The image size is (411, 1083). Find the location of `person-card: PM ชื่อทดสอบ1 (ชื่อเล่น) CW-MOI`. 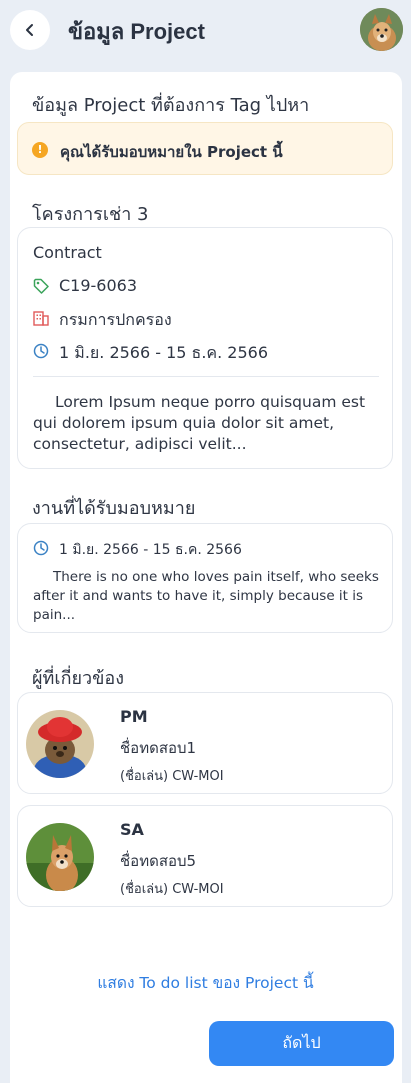

person-card: PM ชื่อทดสอบ1 (ชื่อเล่น) CW-MOI is located at coordinates (205, 743).